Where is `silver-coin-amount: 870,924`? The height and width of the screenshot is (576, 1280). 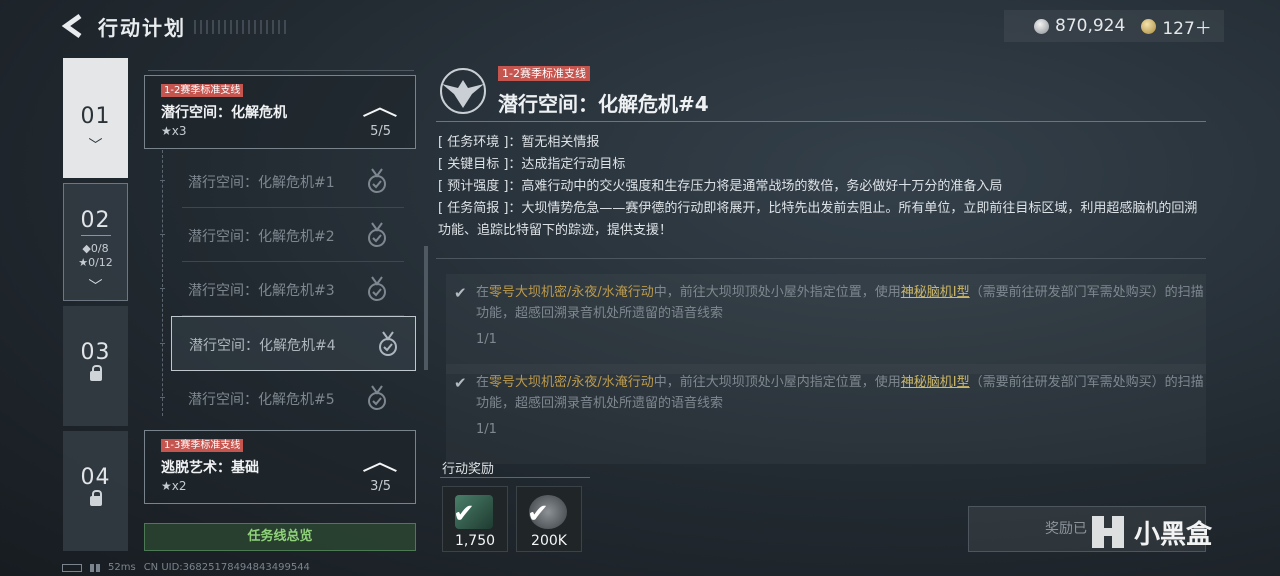 silver-coin-amount: 870,924 is located at coordinates (1090, 26).